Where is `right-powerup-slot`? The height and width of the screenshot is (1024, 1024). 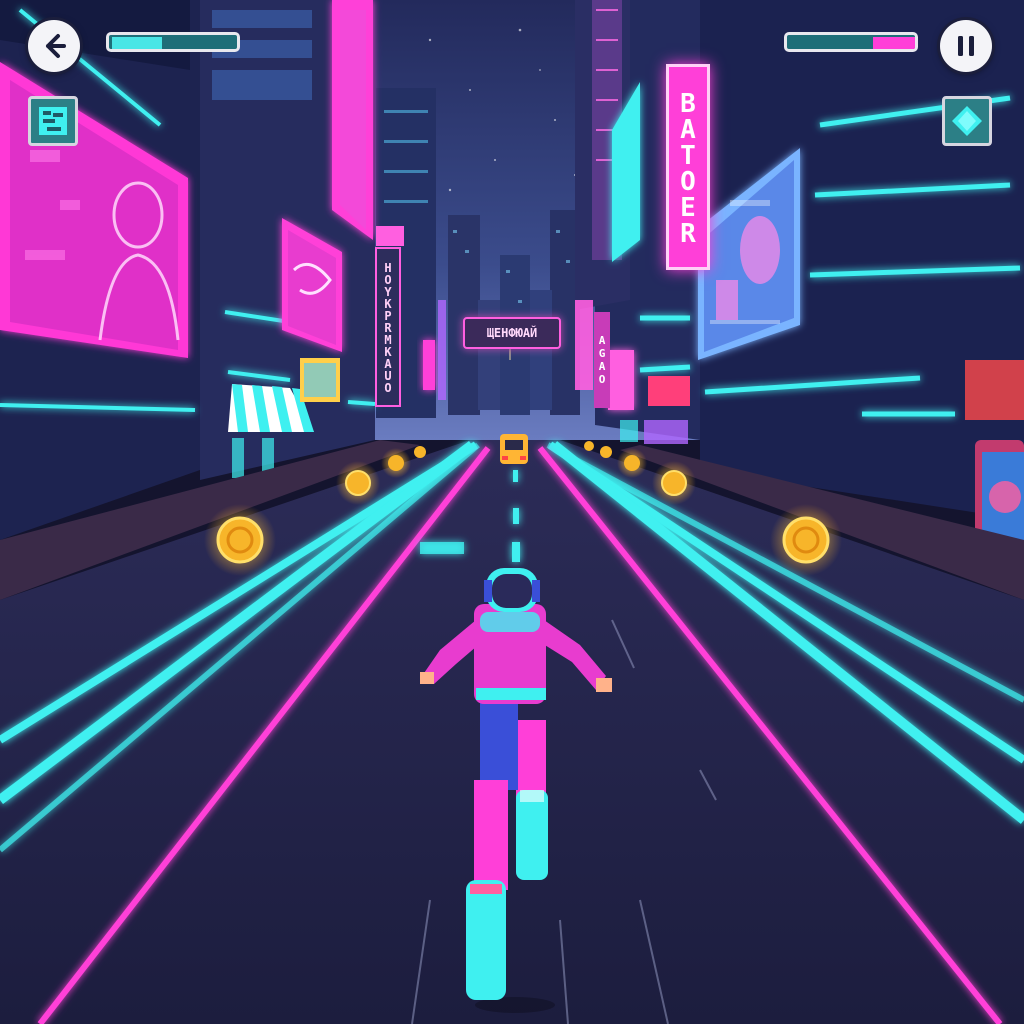 right-powerup-slot is located at coordinates (967, 121).